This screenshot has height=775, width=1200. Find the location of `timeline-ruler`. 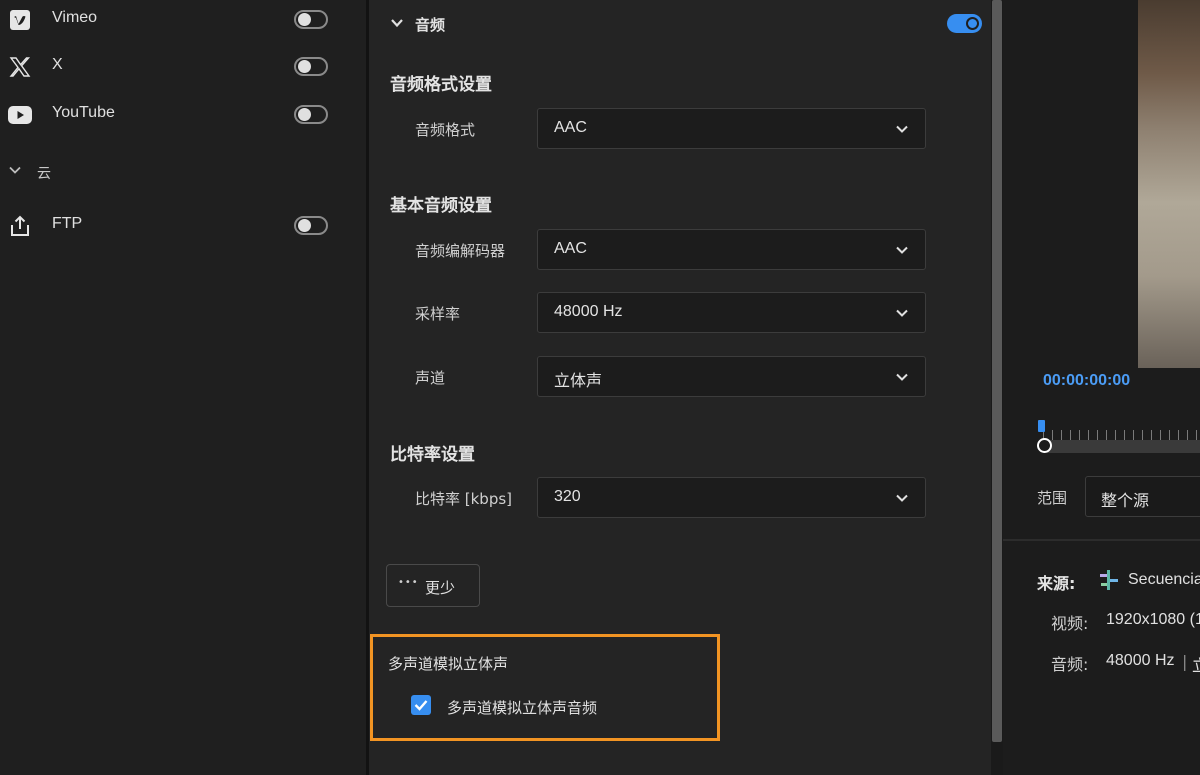

timeline-ruler is located at coordinates (1121, 435).